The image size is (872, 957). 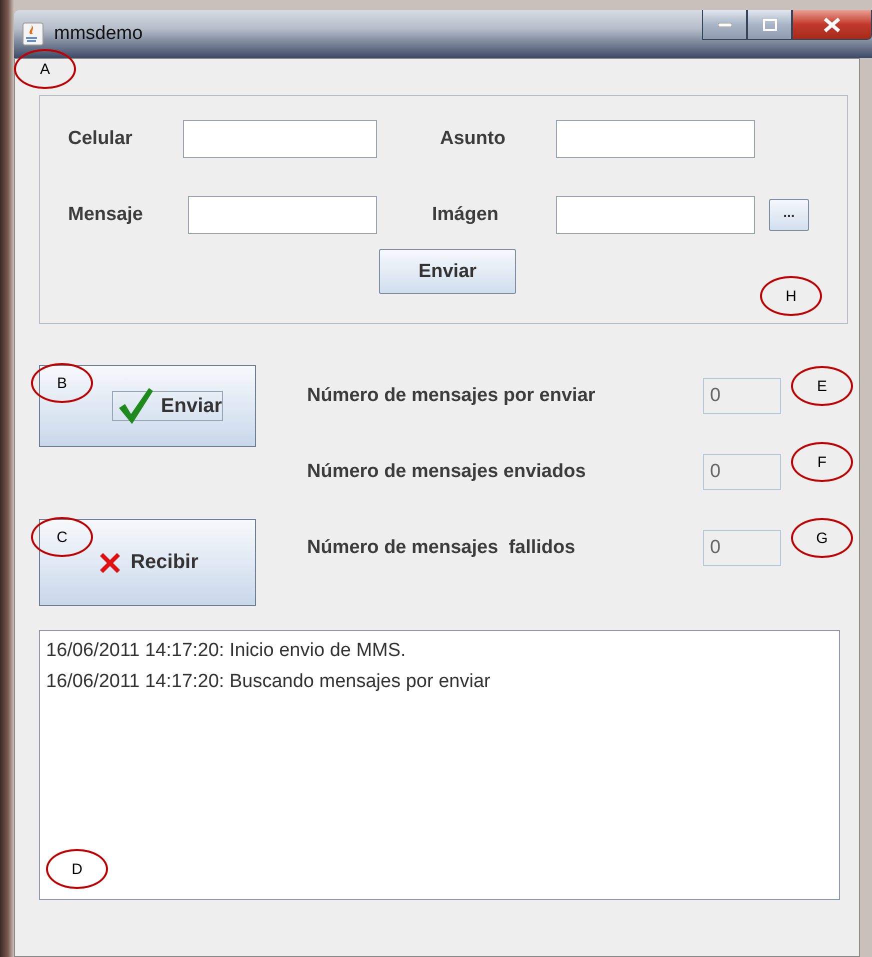 What do you see at coordinates (77, 869) in the screenshot?
I see `annotation-marker: D` at bounding box center [77, 869].